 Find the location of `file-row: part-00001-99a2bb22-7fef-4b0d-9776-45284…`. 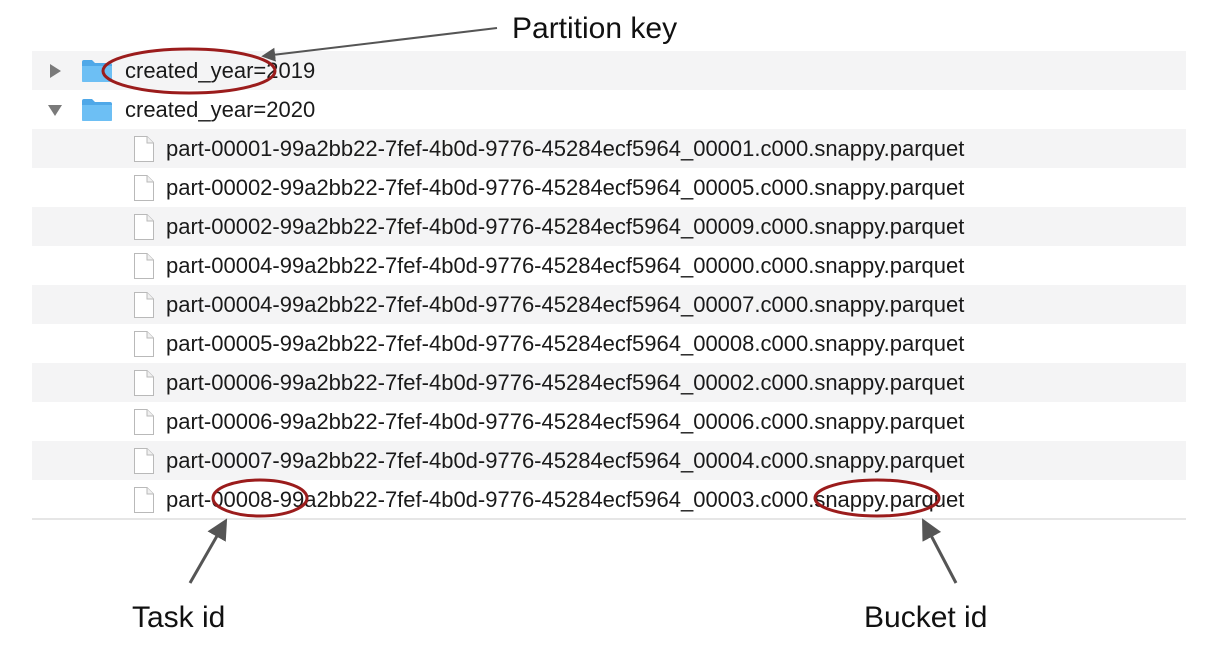

file-row: part-00001-99a2bb22-7fef-4b0d-9776-45284… is located at coordinates (609, 148).